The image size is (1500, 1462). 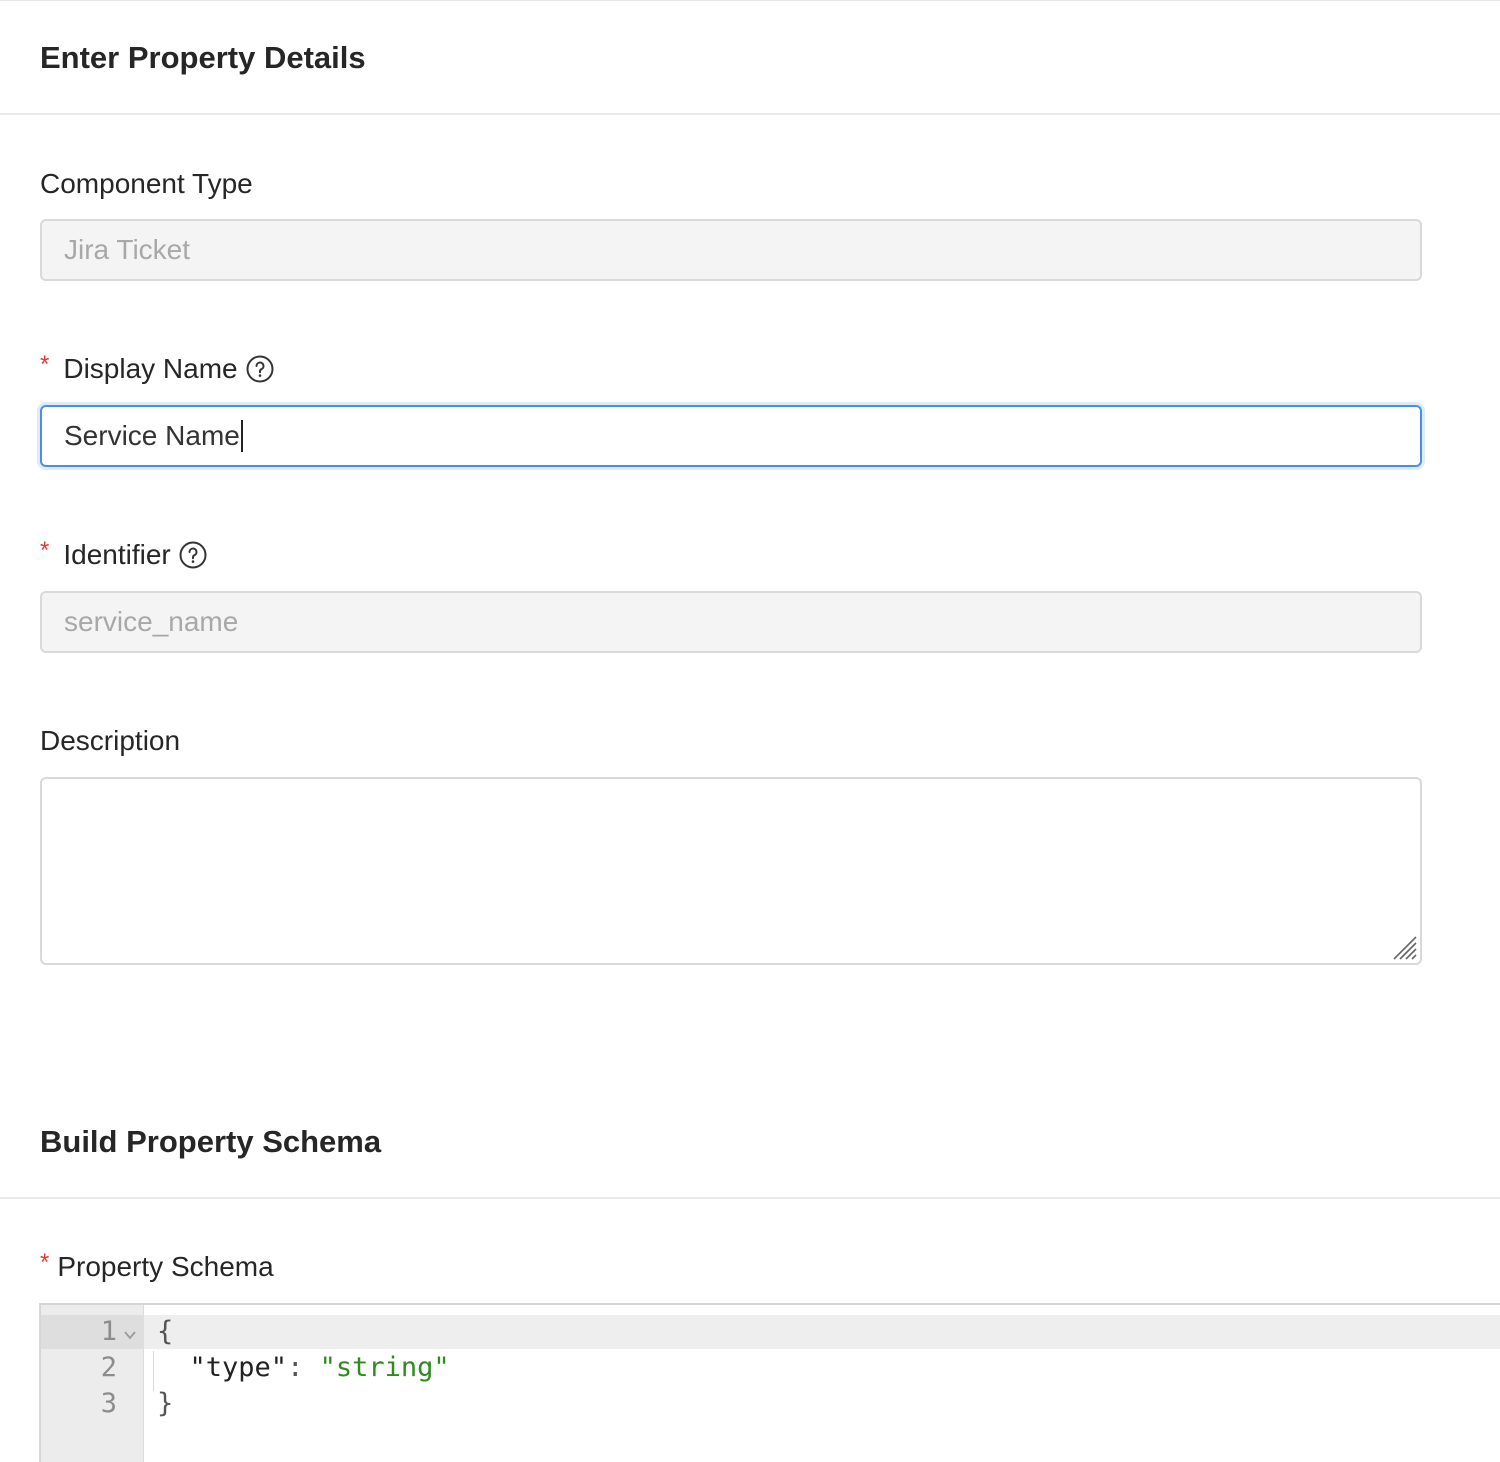 I want to click on code-line-3: }, so click(x=165, y=1403).